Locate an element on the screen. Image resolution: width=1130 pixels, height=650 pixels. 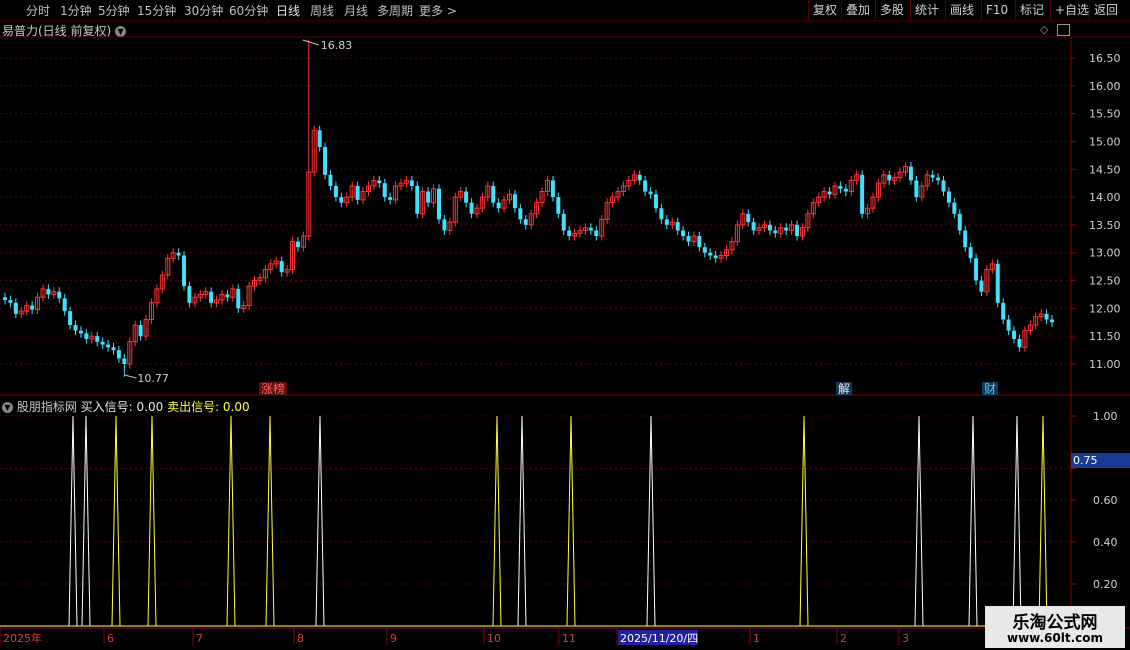
indicator-title: ▼ 股朋指标网 买入信号: 0.00 卖出信号: 0.00 is located at coordinates (126, 406).